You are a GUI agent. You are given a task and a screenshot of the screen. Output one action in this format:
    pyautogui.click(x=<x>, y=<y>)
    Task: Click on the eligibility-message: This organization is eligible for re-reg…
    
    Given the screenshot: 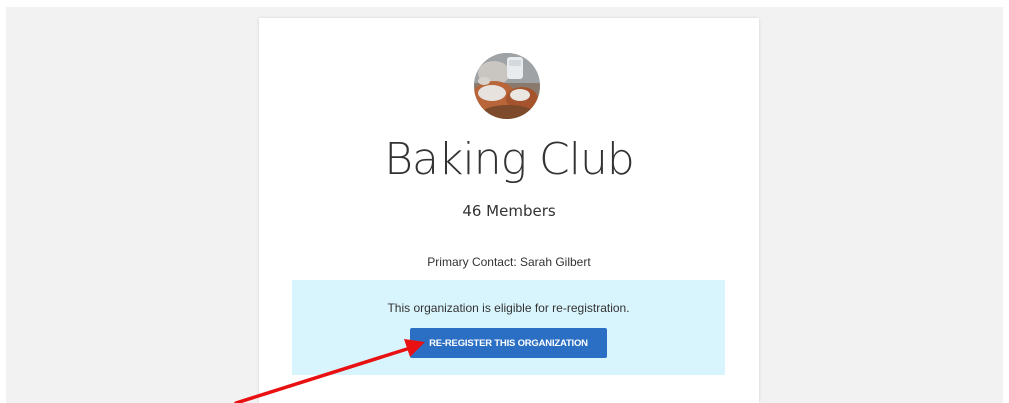 What is the action you would take?
    pyautogui.click(x=508, y=308)
    